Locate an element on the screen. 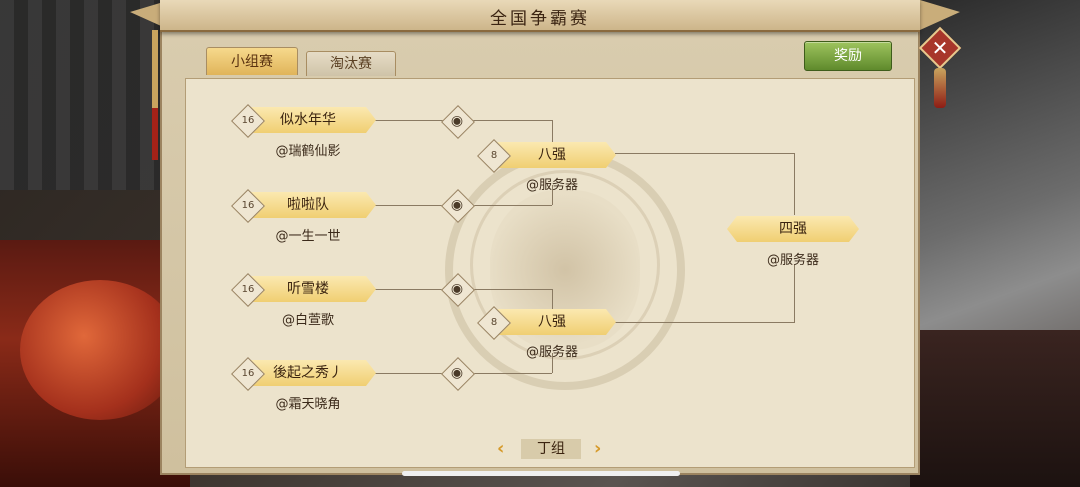  home-indicator is located at coordinates (541, 473).